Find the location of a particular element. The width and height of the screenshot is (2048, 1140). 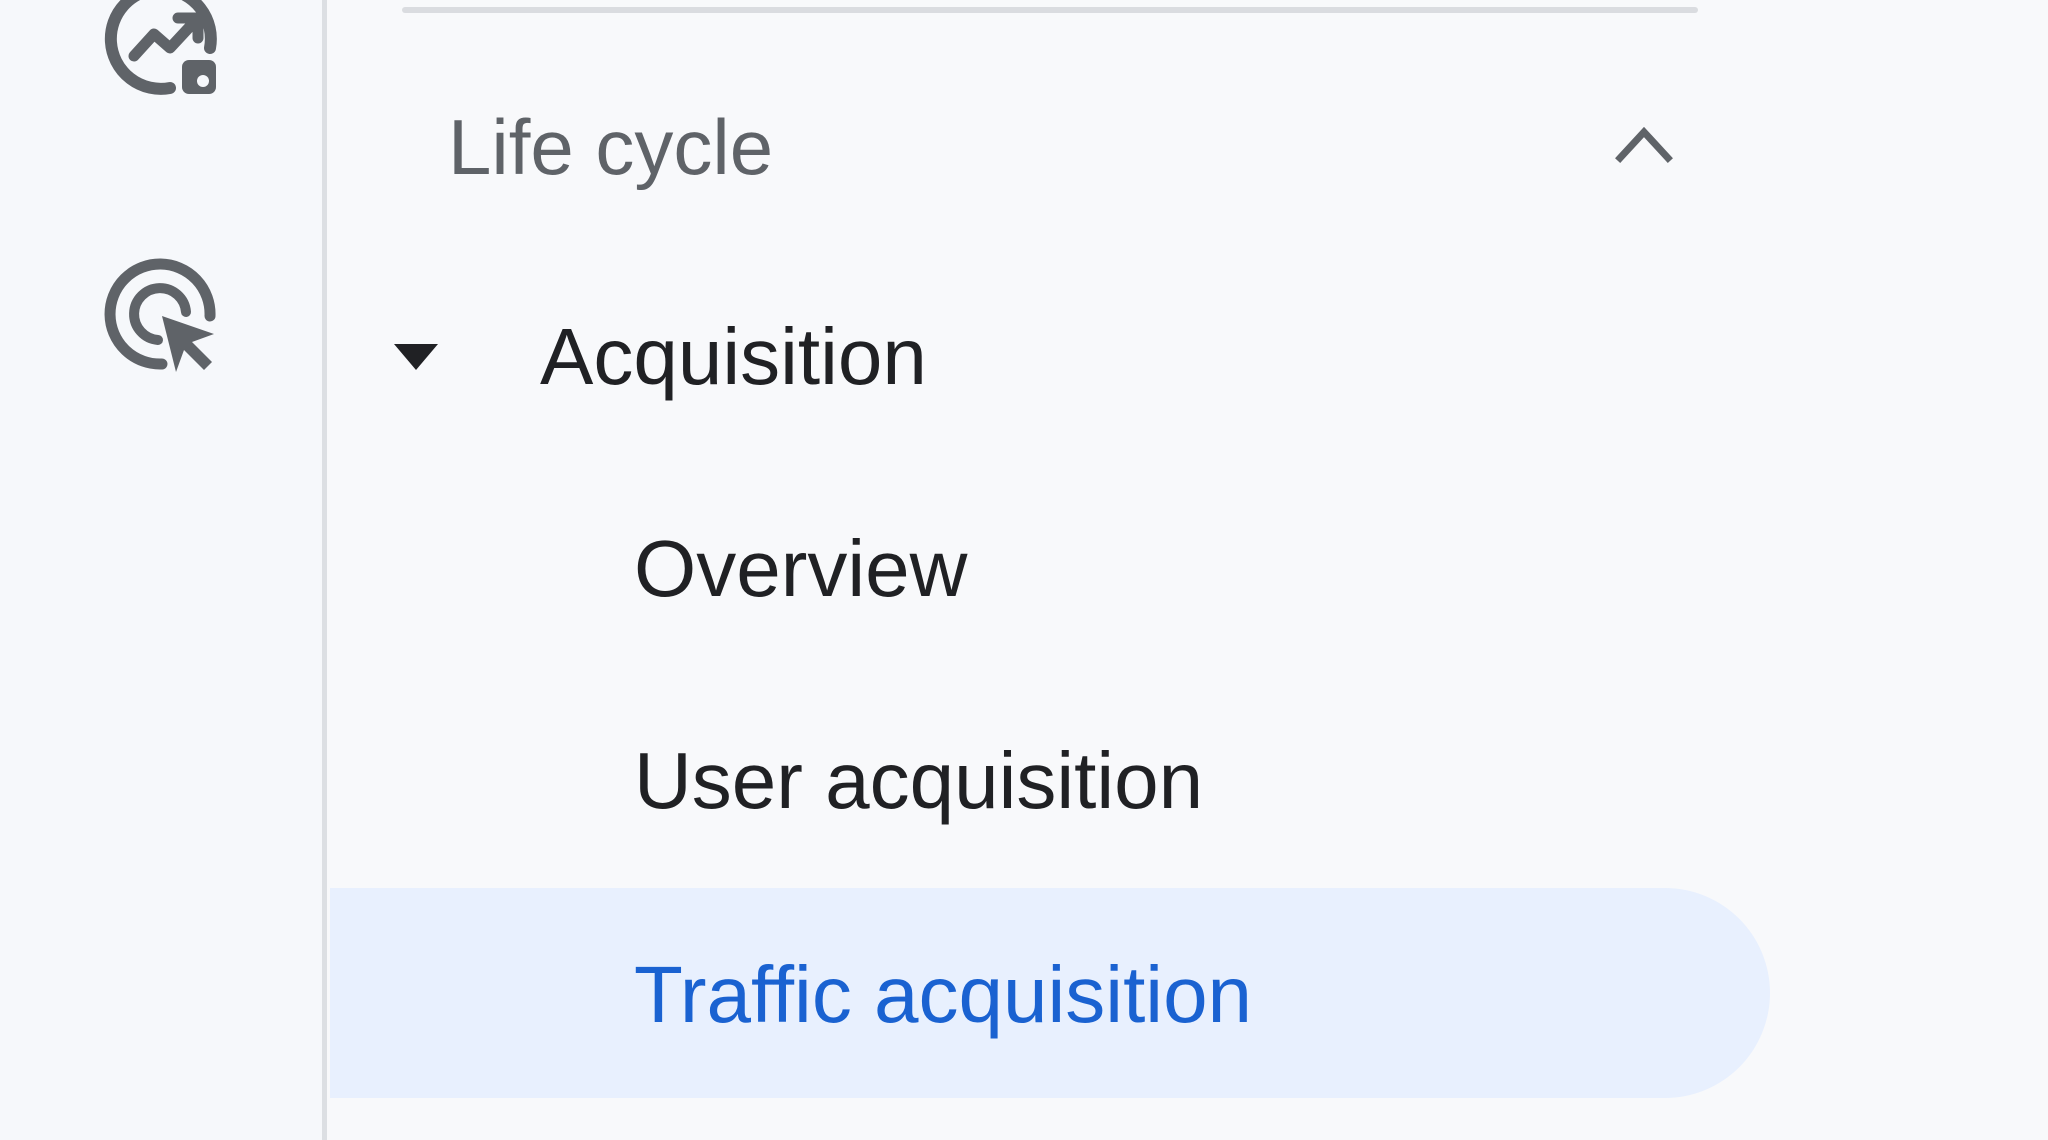

section-divider is located at coordinates (1050, 10).